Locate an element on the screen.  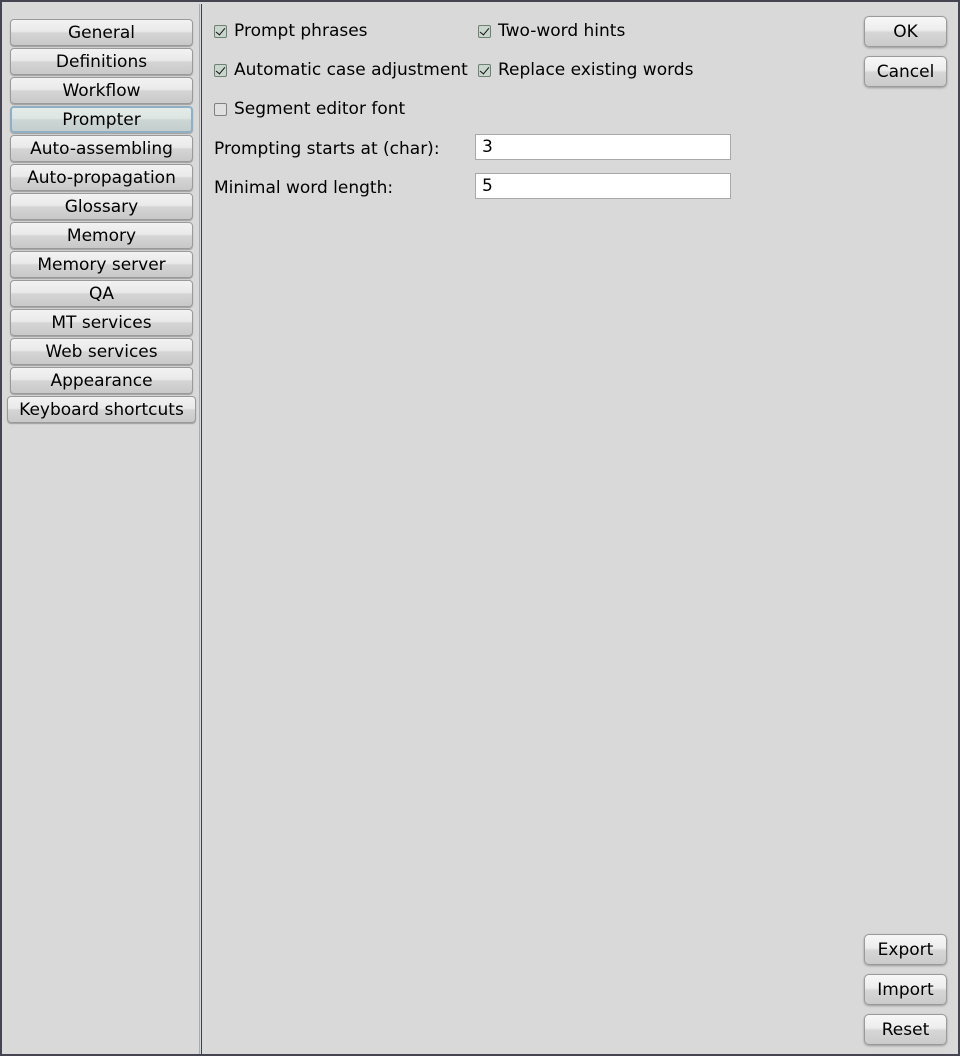
sidebar-item-appearance: Appearance is located at coordinates (101, 380).